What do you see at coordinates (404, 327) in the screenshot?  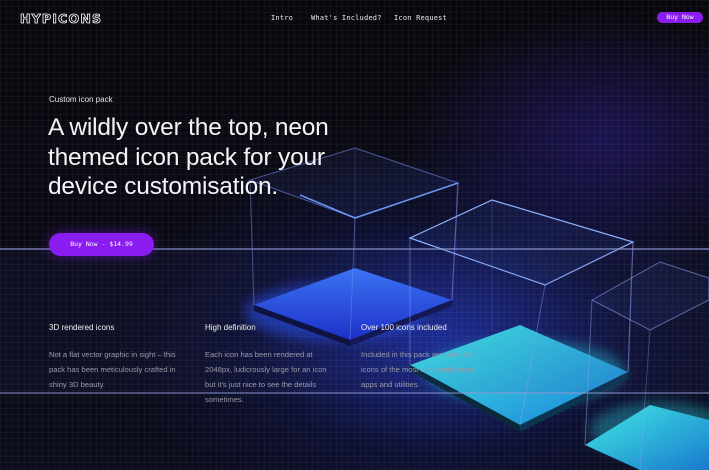 I see `feature-title: Over 100 icons included` at bounding box center [404, 327].